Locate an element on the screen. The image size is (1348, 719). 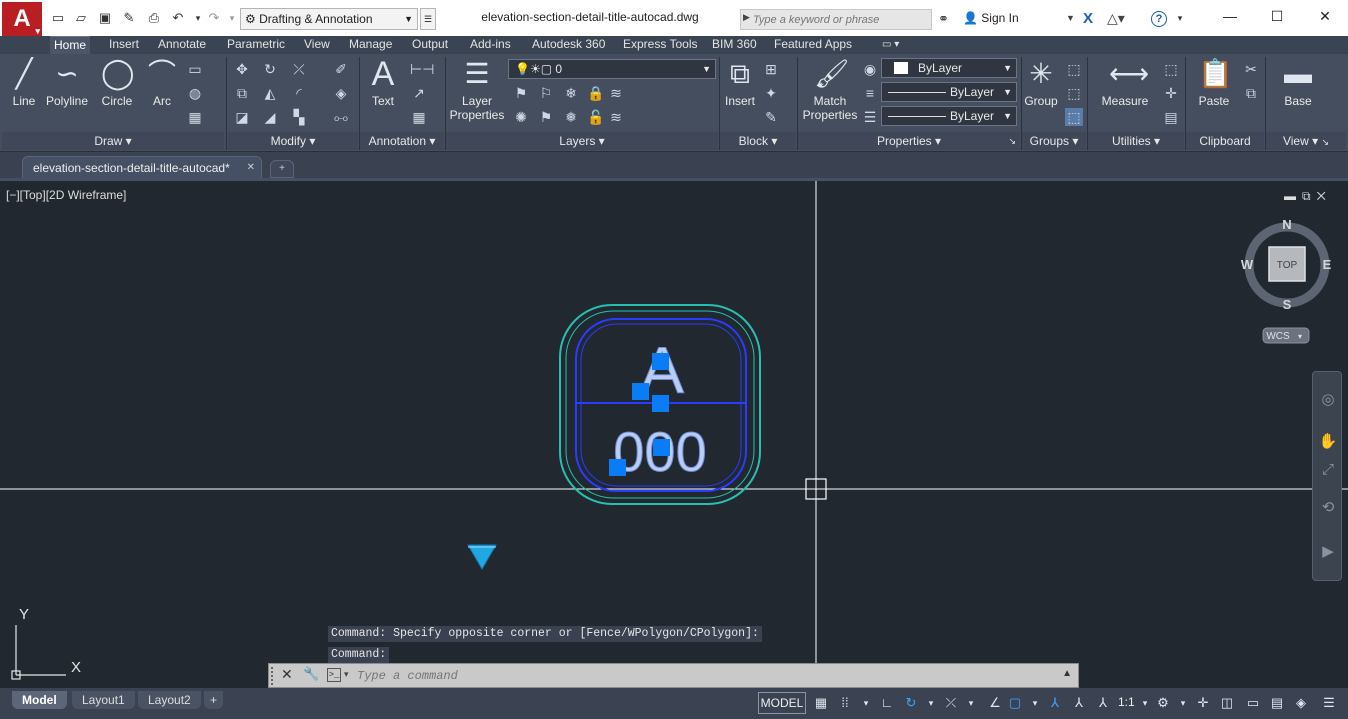
copy-icon: ⧉ is located at coordinates (242, 93).